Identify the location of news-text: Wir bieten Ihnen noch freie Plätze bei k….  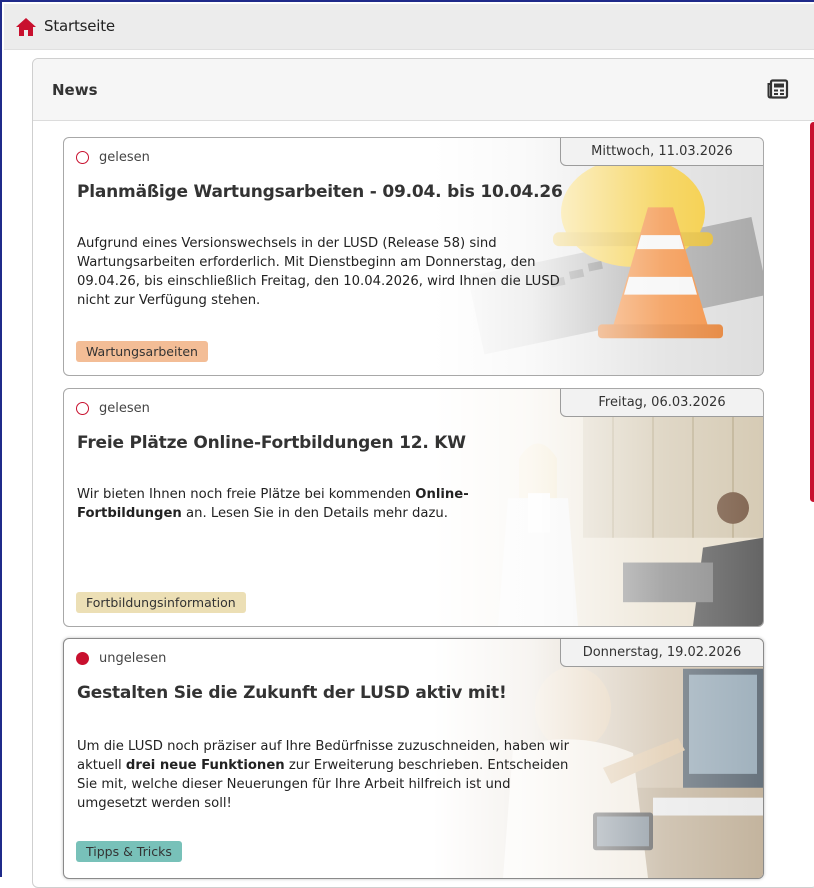
(292, 504).